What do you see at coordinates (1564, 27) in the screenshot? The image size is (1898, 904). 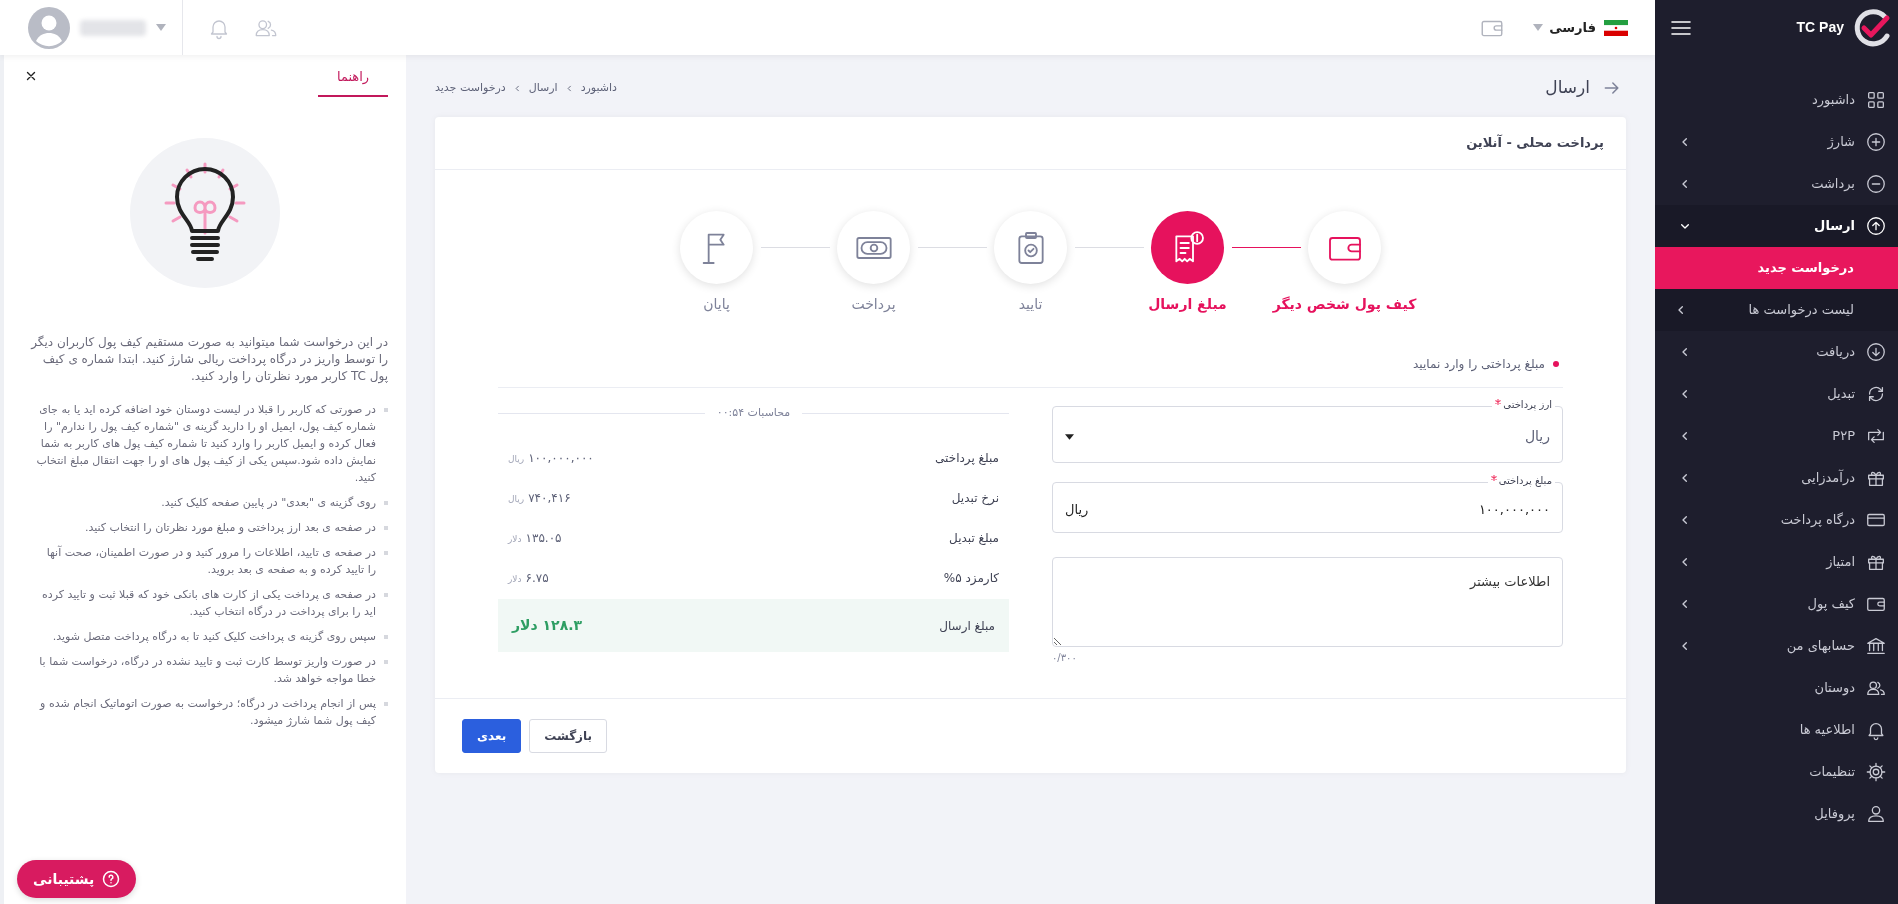 I see `language-selector: فارسی` at bounding box center [1564, 27].